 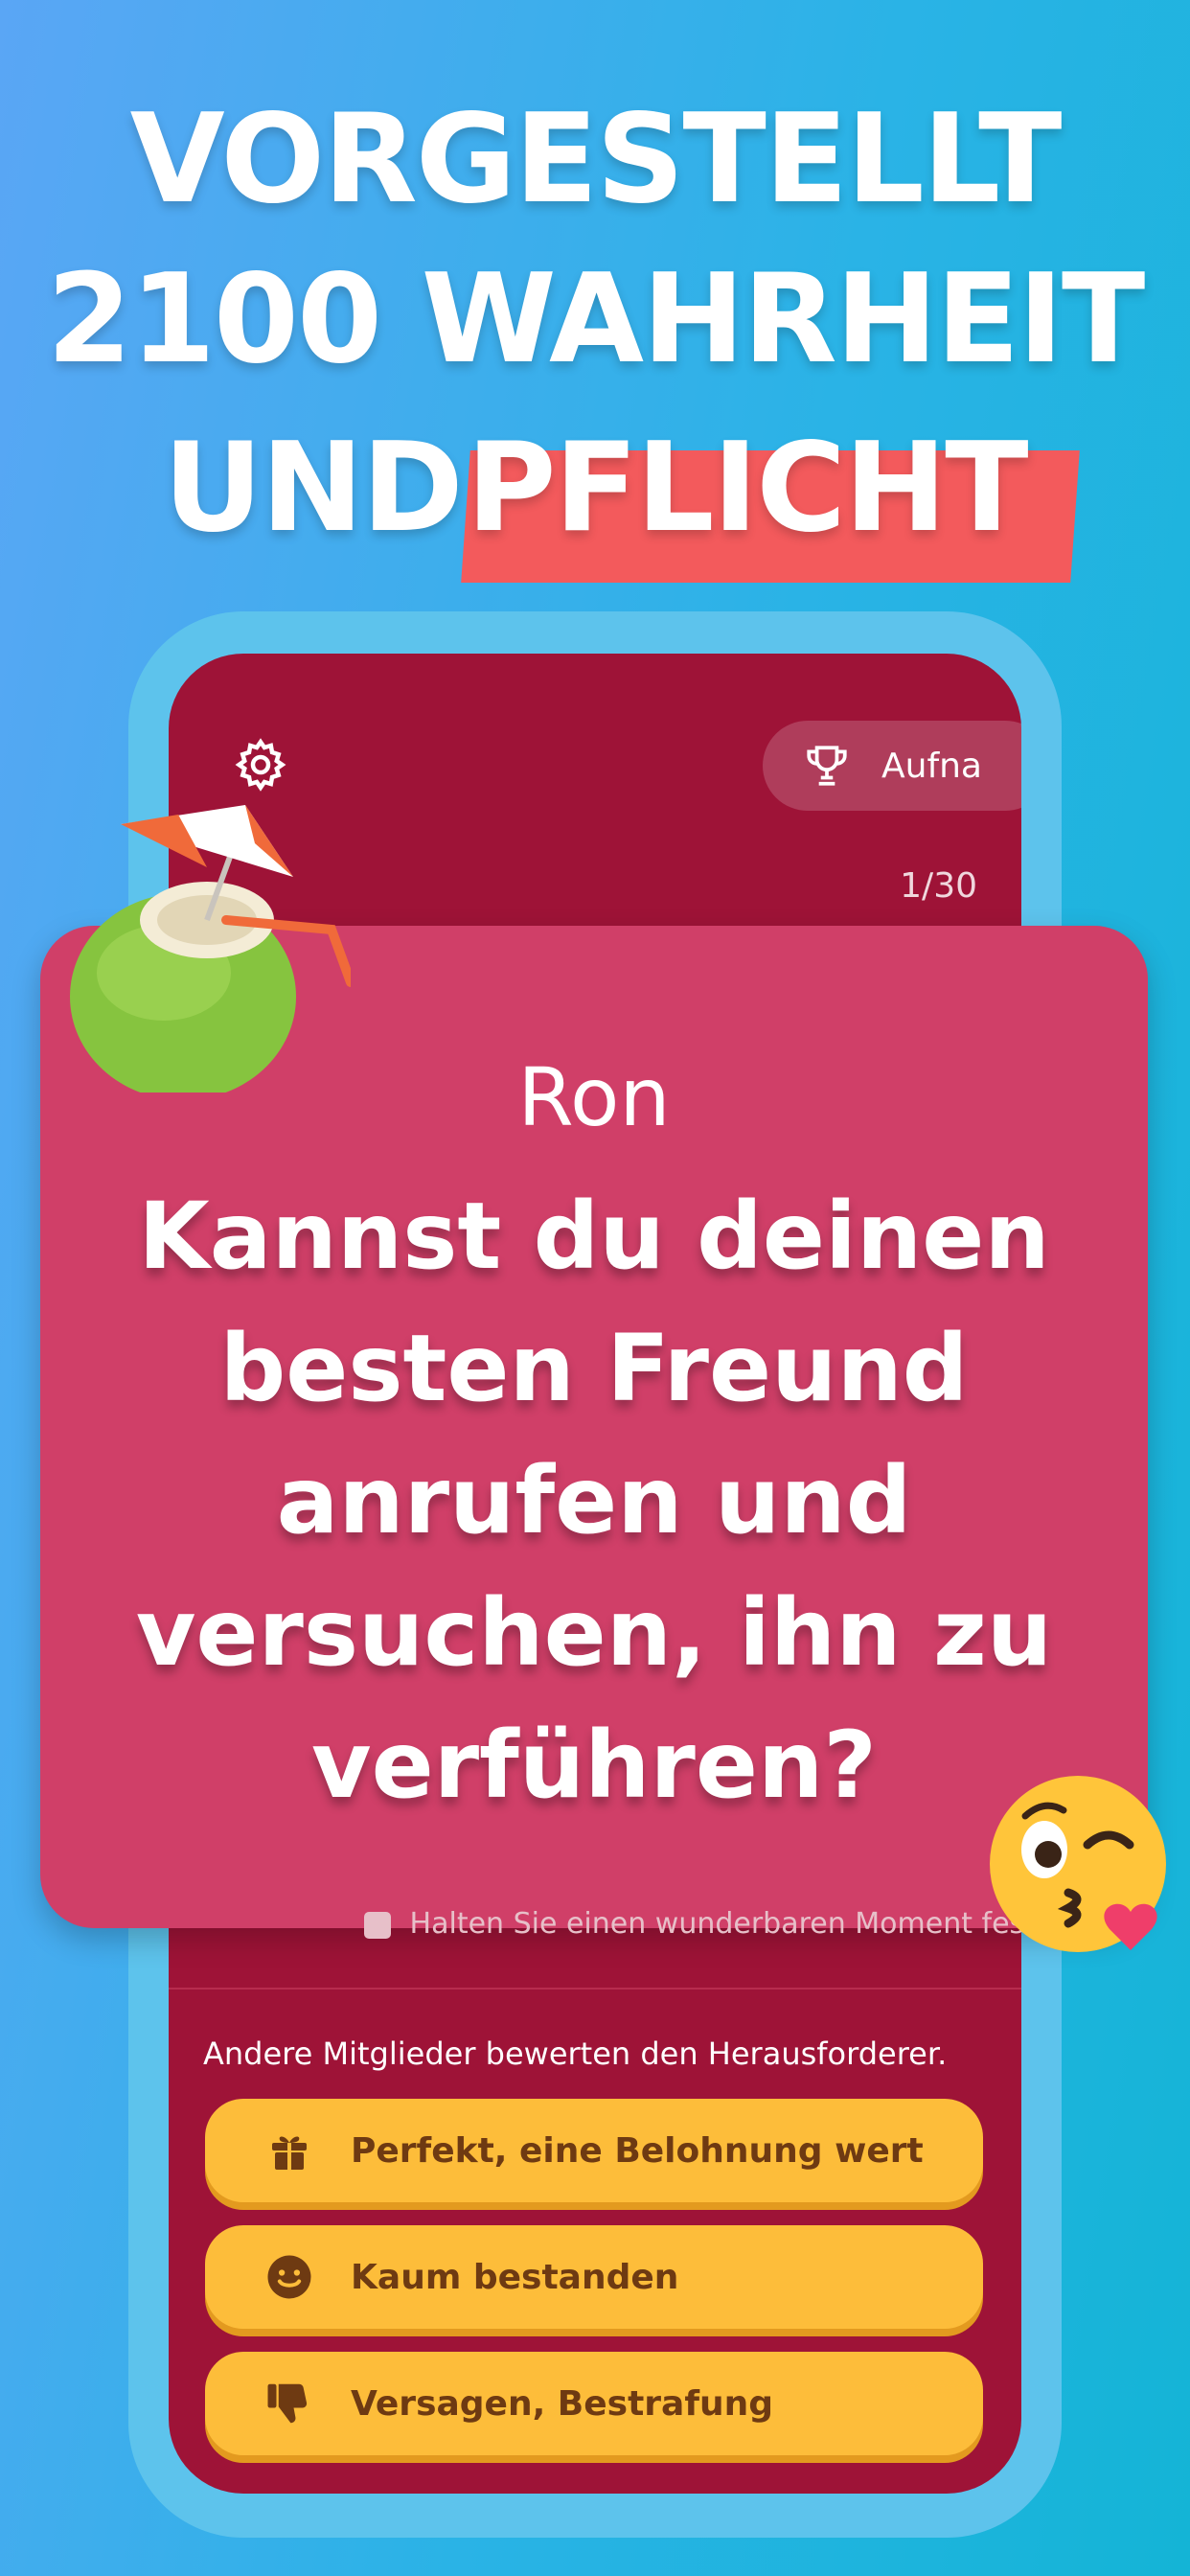 What do you see at coordinates (289, 2277) in the screenshot?
I see `smile-icon` at bounding box center [289, 2277].